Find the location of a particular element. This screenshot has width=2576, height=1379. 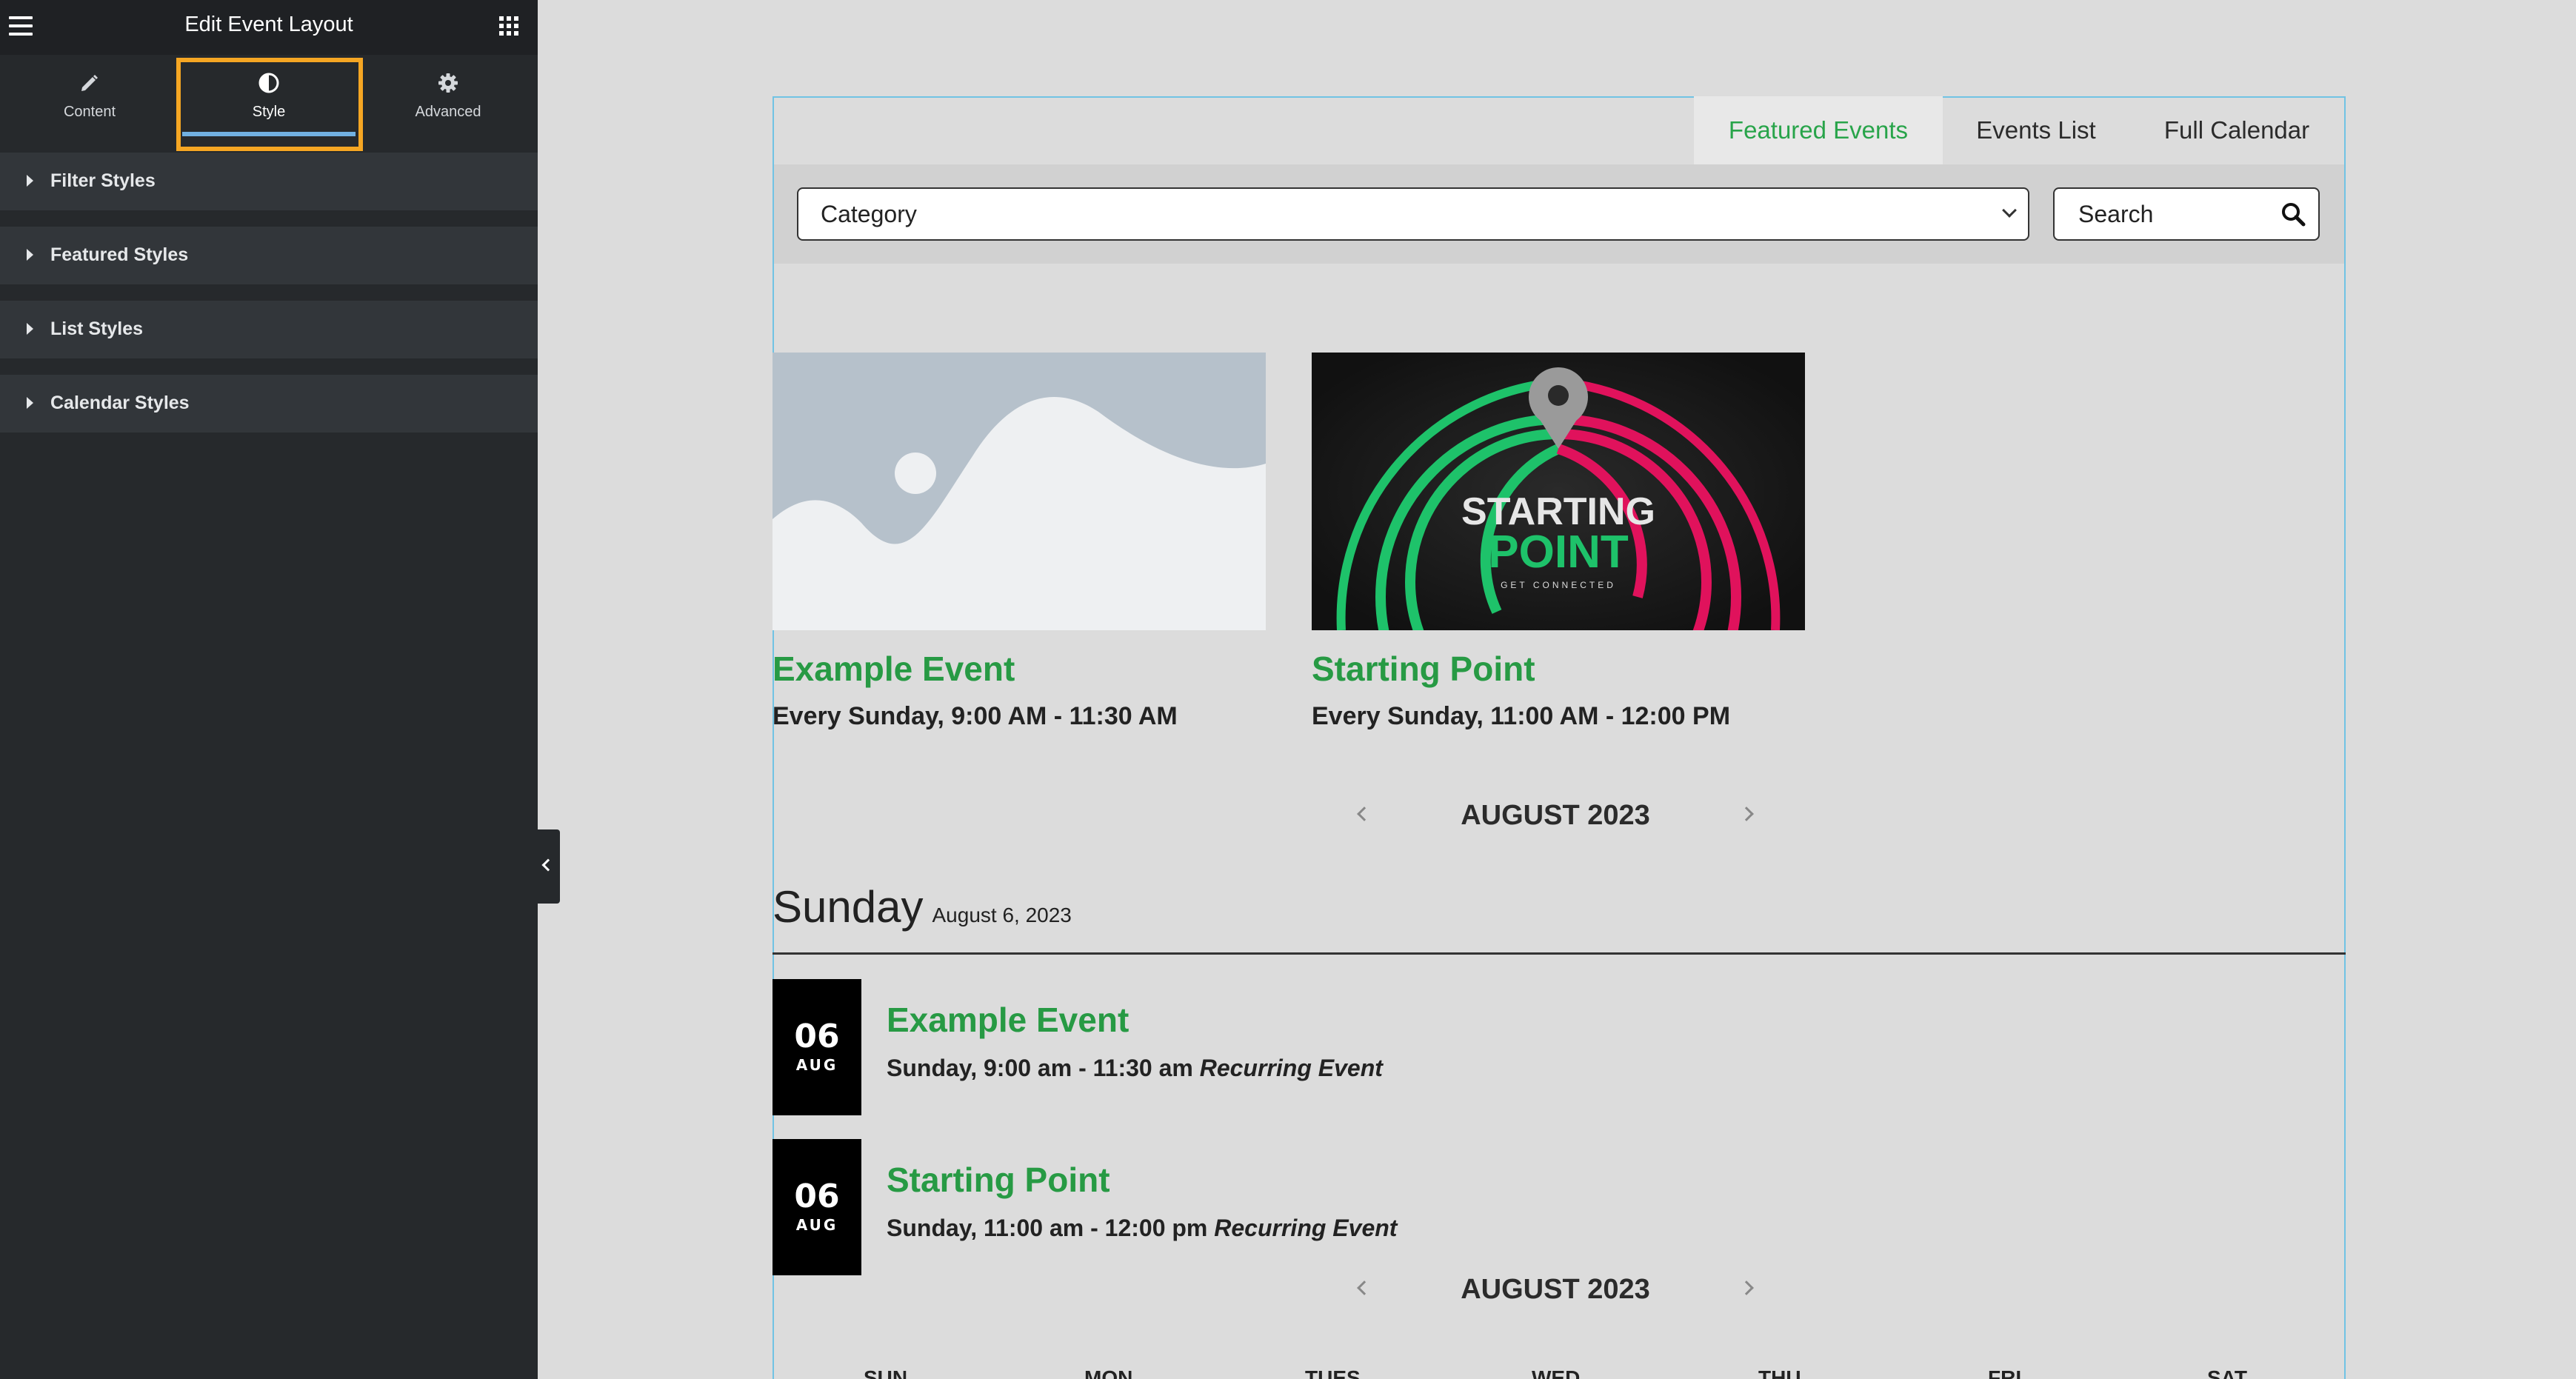

category-select: Category is located at coordinates (1413, 214).